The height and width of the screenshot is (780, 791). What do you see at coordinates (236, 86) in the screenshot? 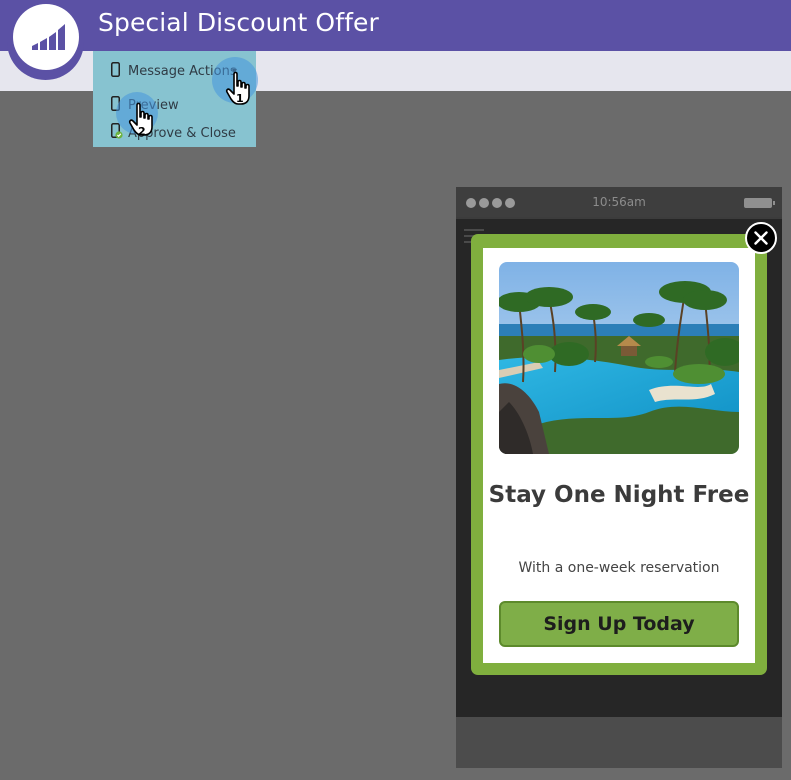
I see `step-1-cursor: 1` at bounding box center [236, 86].